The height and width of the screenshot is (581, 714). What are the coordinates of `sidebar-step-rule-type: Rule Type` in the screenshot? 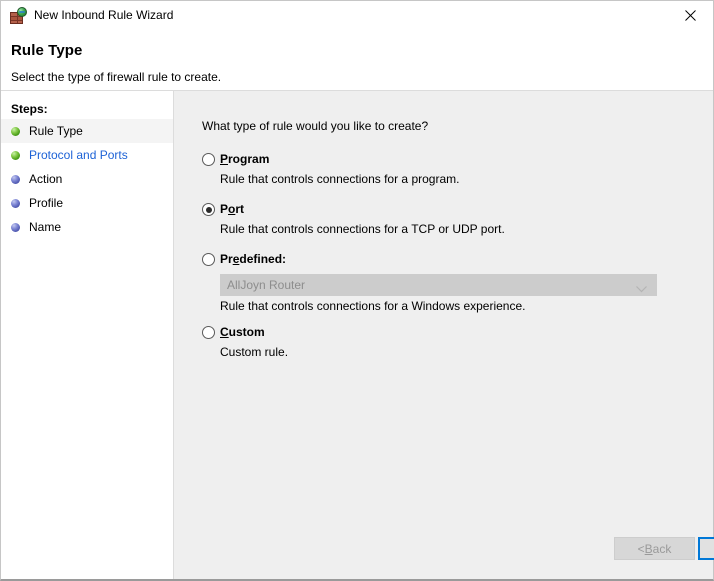 It's located at (87, 131).